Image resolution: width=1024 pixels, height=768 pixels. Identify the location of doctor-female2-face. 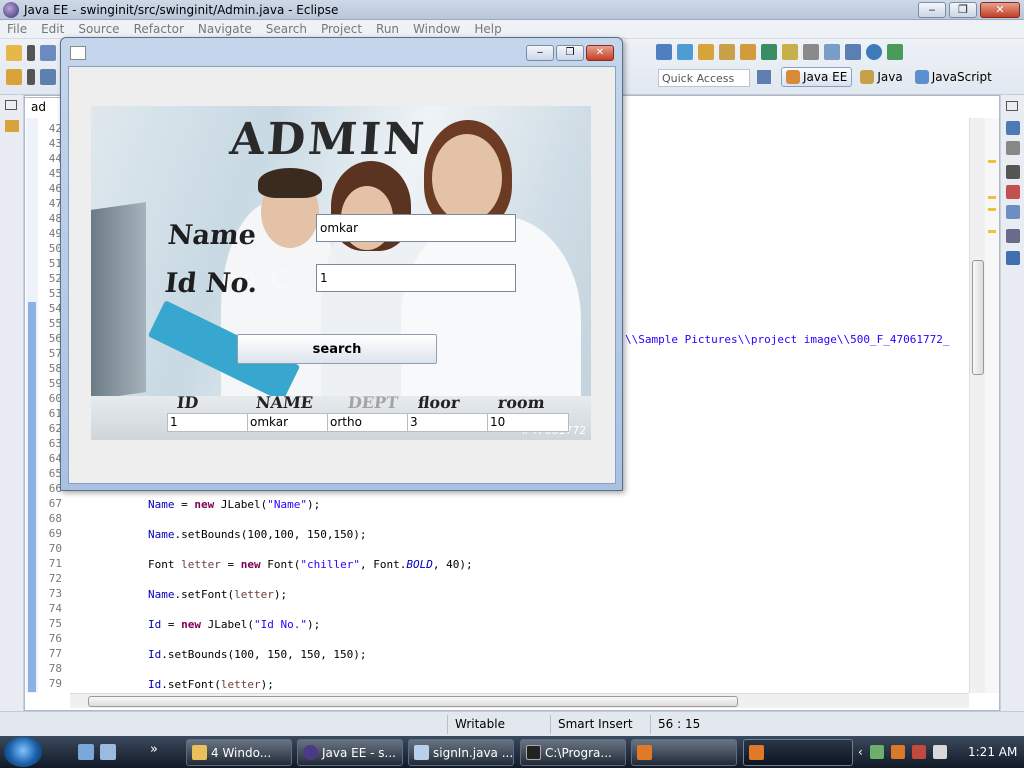
(467, 178).